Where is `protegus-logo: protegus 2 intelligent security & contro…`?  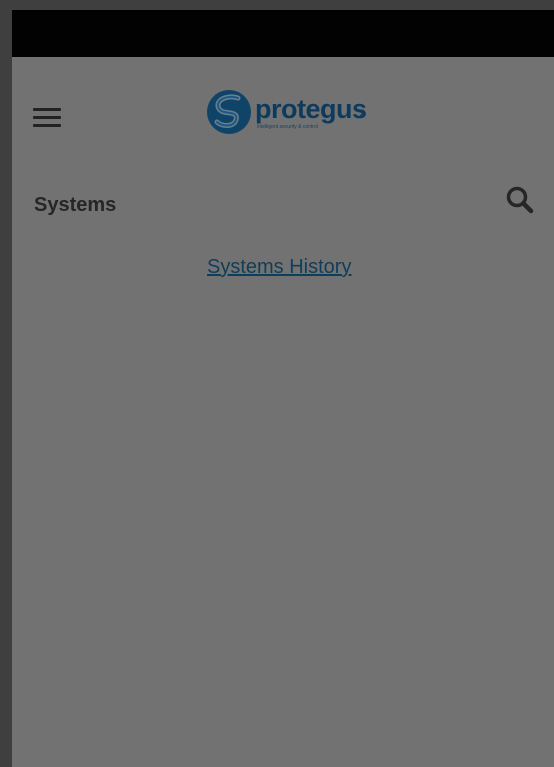
protegus-logo: protegus 2 intelligent security & contro… is located at coordinates (290, 113).